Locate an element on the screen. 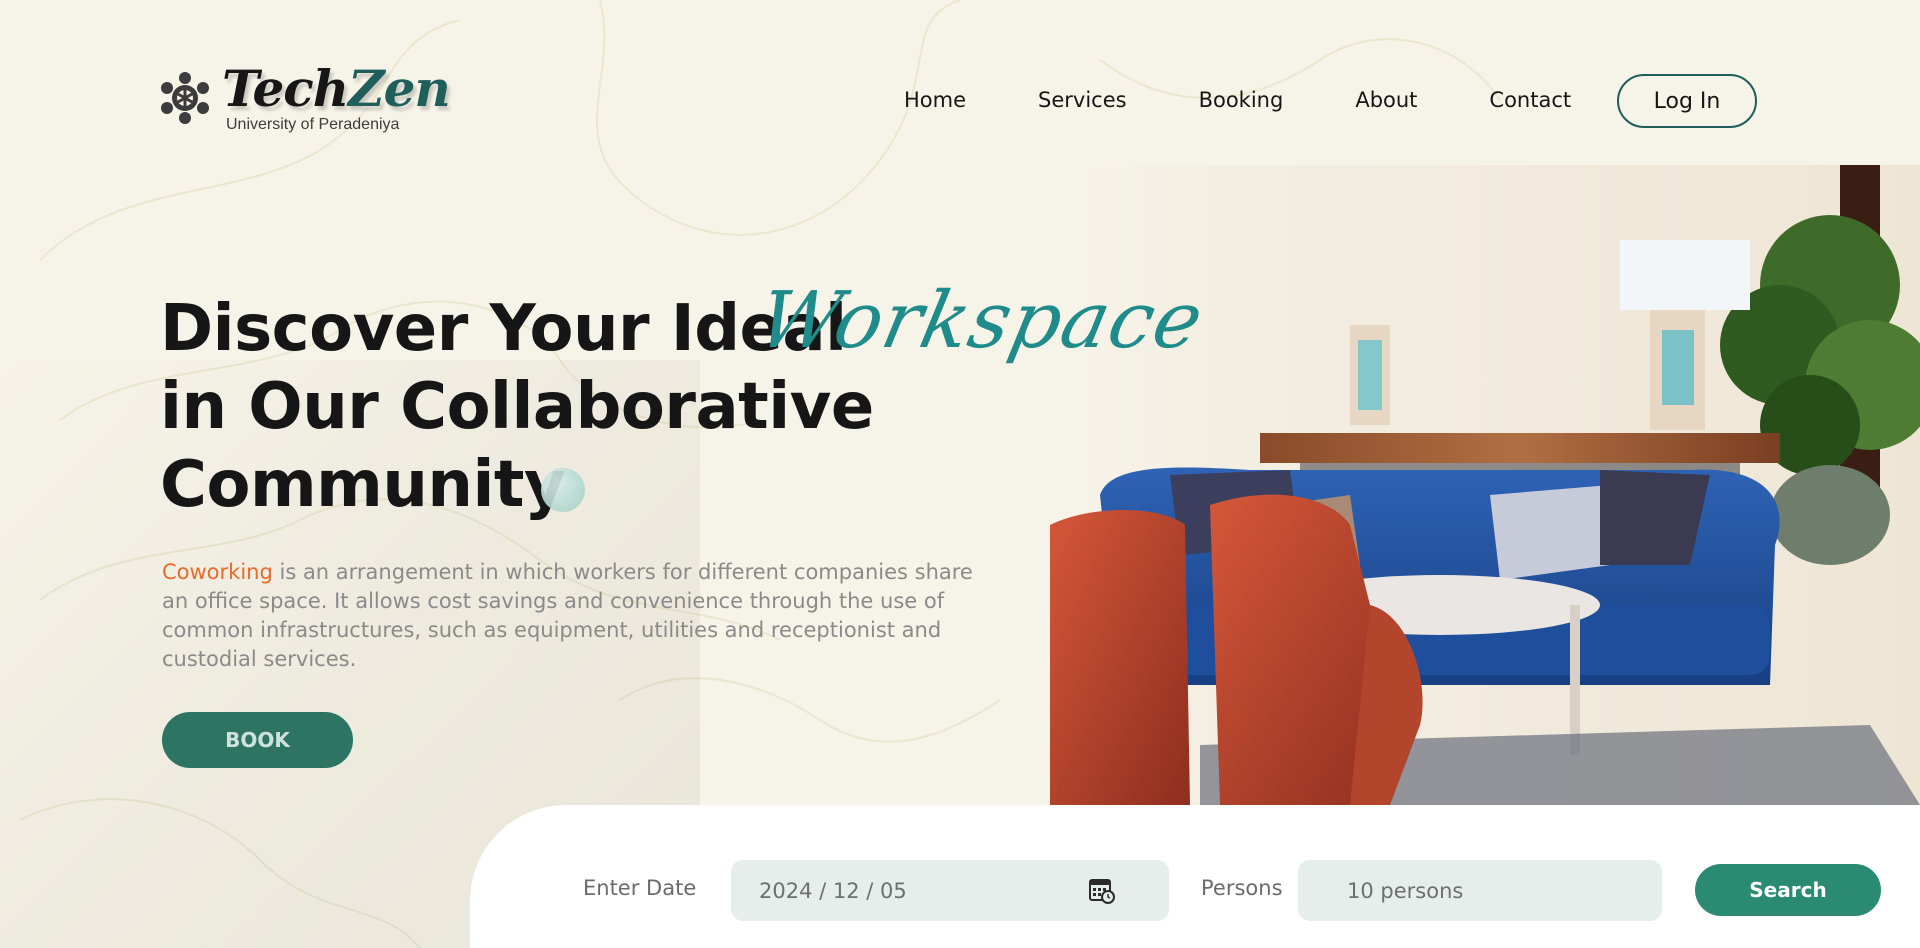 Image resolution: width=1920 pixels, height=948 pixels. persons-input is located at coordinates (1480, 890).